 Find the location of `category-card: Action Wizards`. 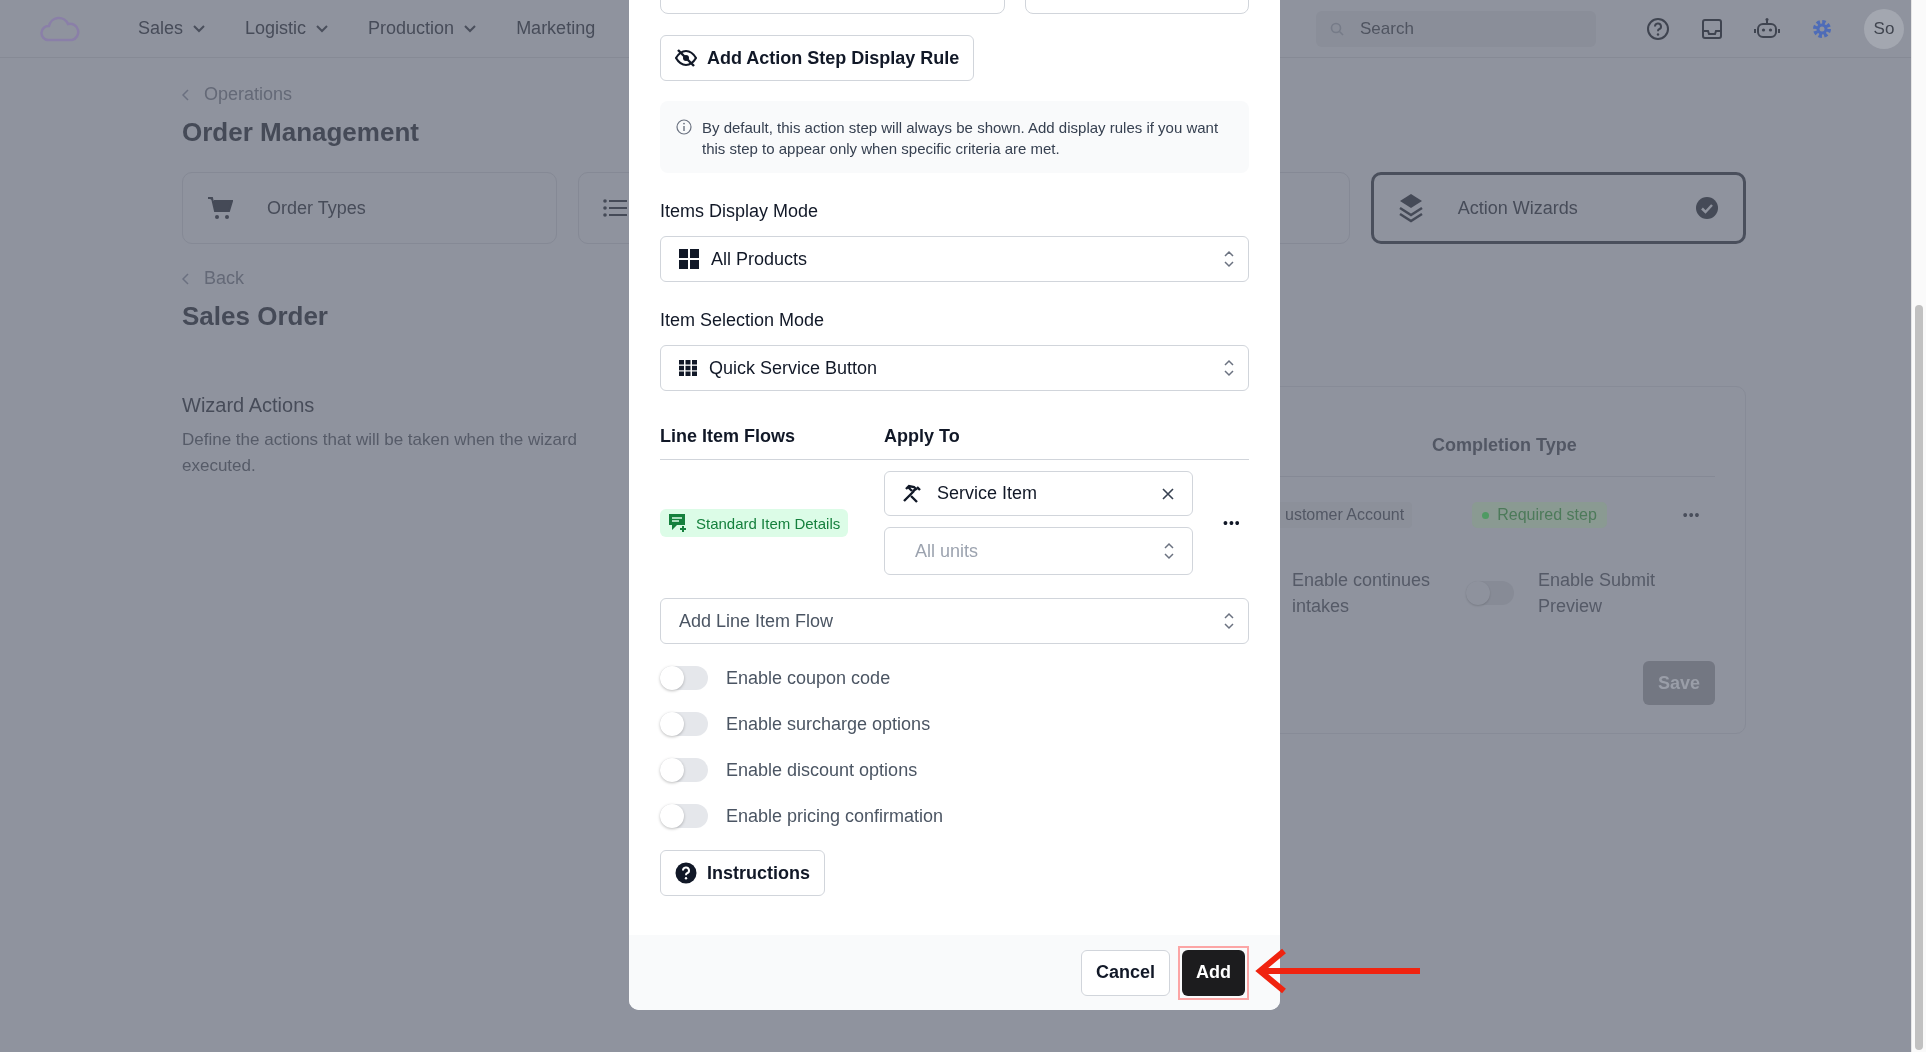

category-card: Action Wizards is located at coordinates (1558, 208).